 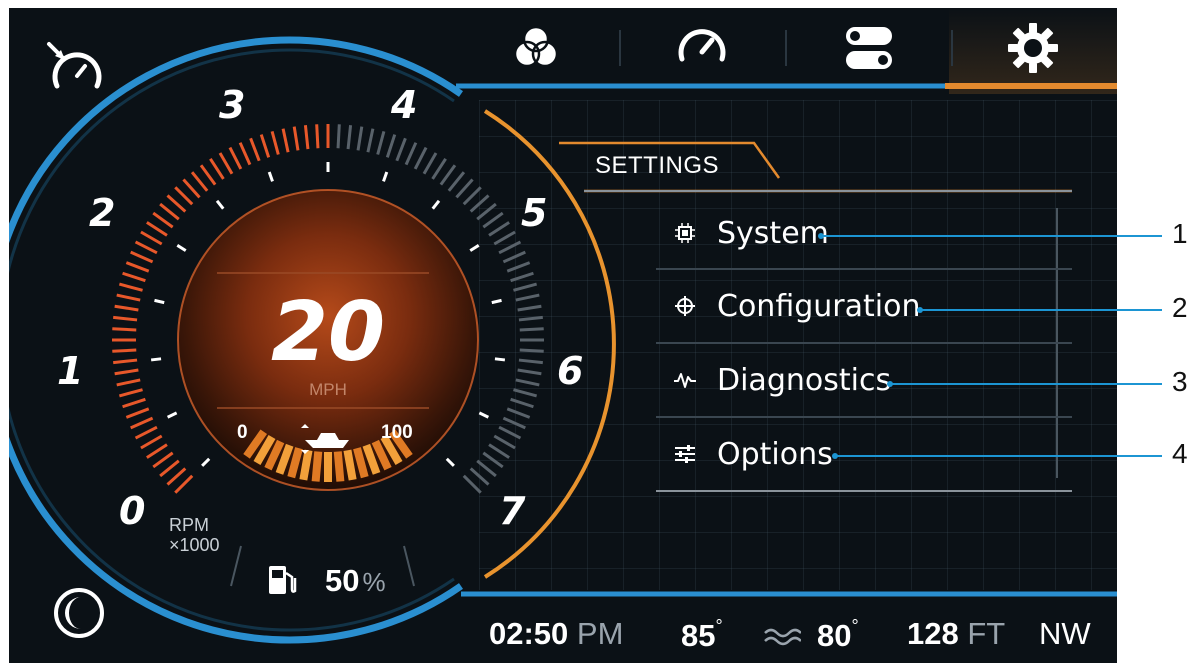 What do you see at coordinates (775, 454) in the screenshot?
I see `menu-item-label: Options` at bounding box center [775, 454].